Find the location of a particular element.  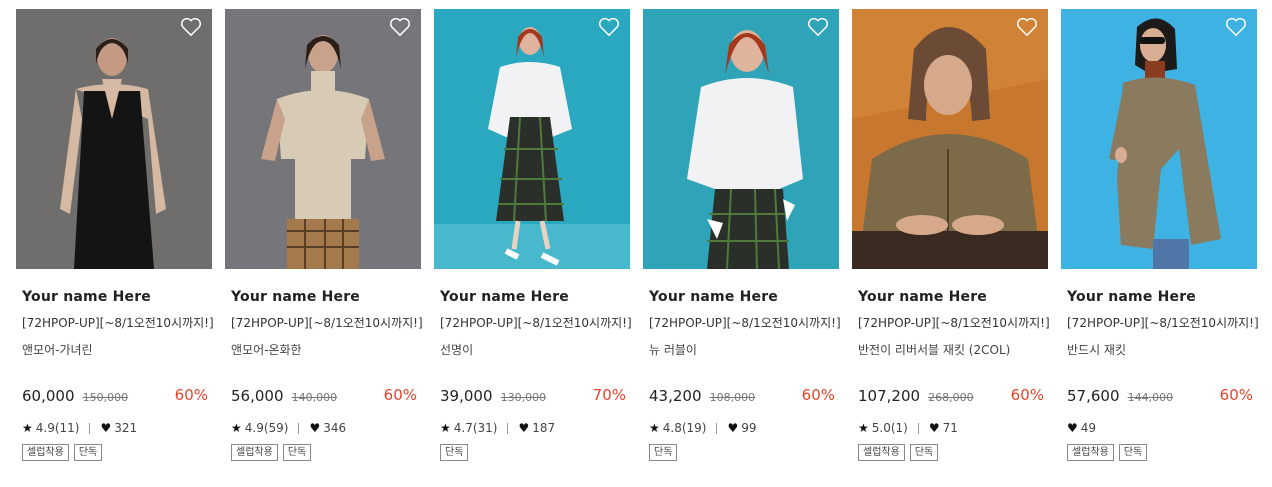

price-row: 39,000 130,000 70% is located at coordinates (532, 396).